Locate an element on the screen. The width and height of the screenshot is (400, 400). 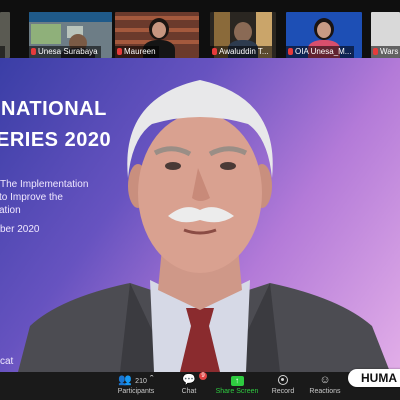
share-screen-button: ↑ Share Screen is located at coordinates (237, 384).